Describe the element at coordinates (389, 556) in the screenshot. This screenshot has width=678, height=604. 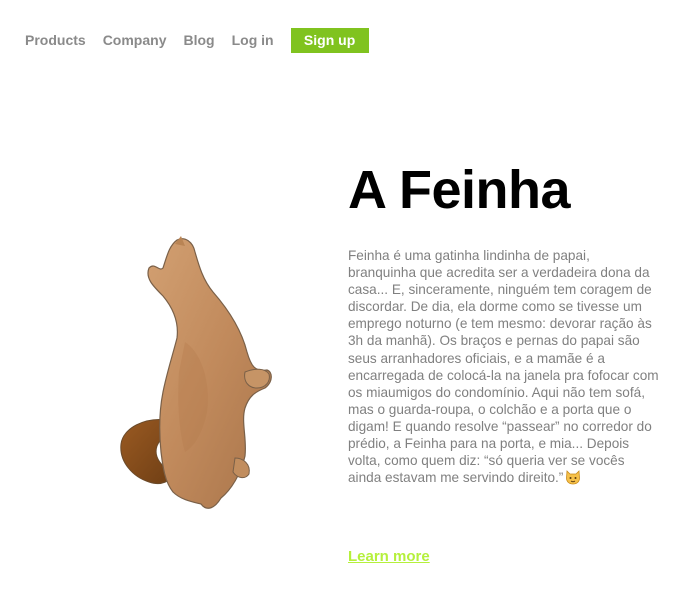
I see `learn-more-link: Learn more` at that location.